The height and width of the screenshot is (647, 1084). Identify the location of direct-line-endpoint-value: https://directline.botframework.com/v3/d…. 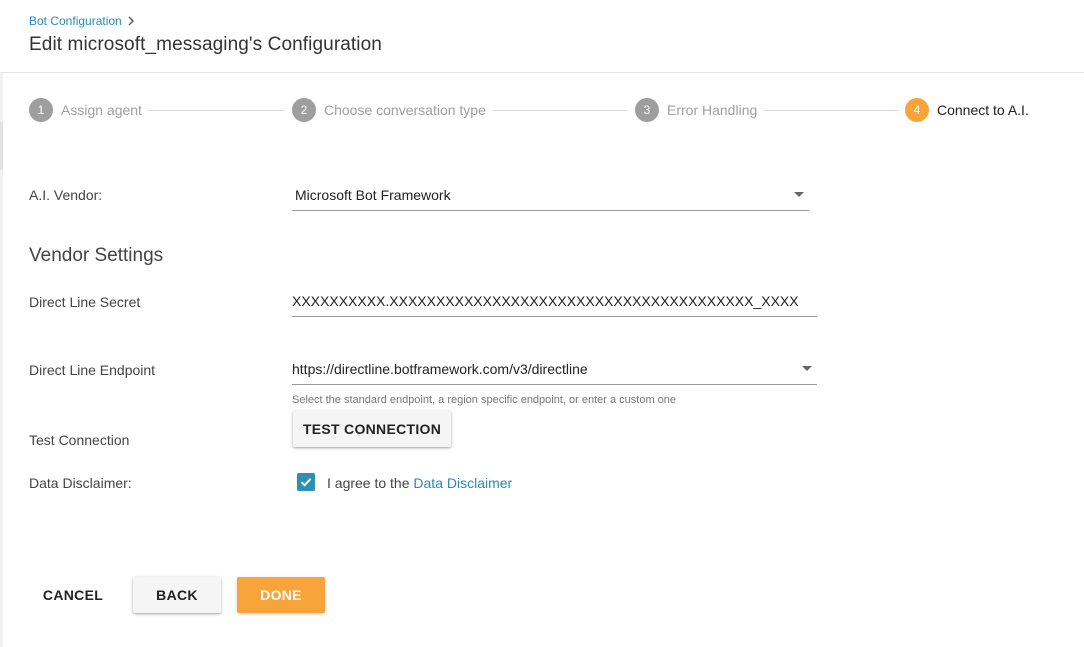
(440, 369).